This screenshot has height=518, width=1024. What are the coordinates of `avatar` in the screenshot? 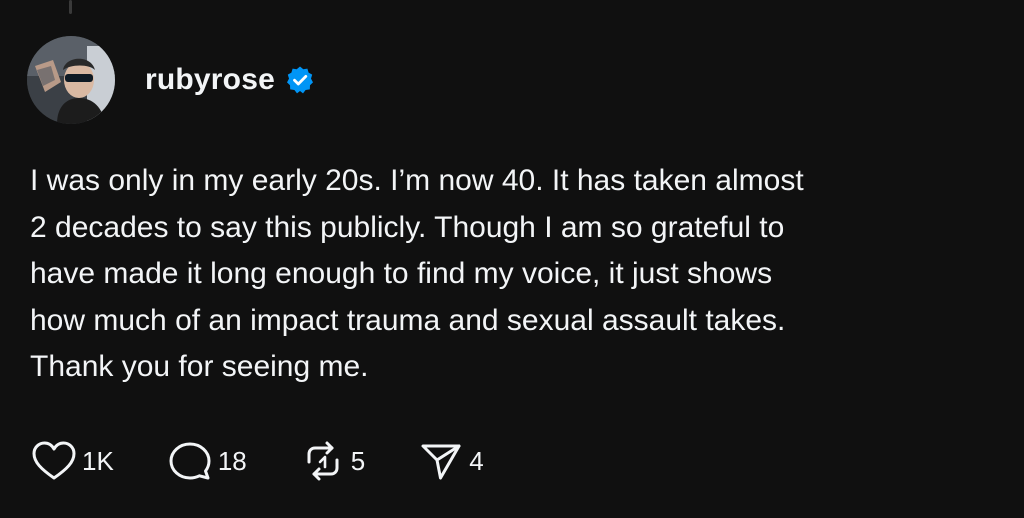 It's located at (71, 80).